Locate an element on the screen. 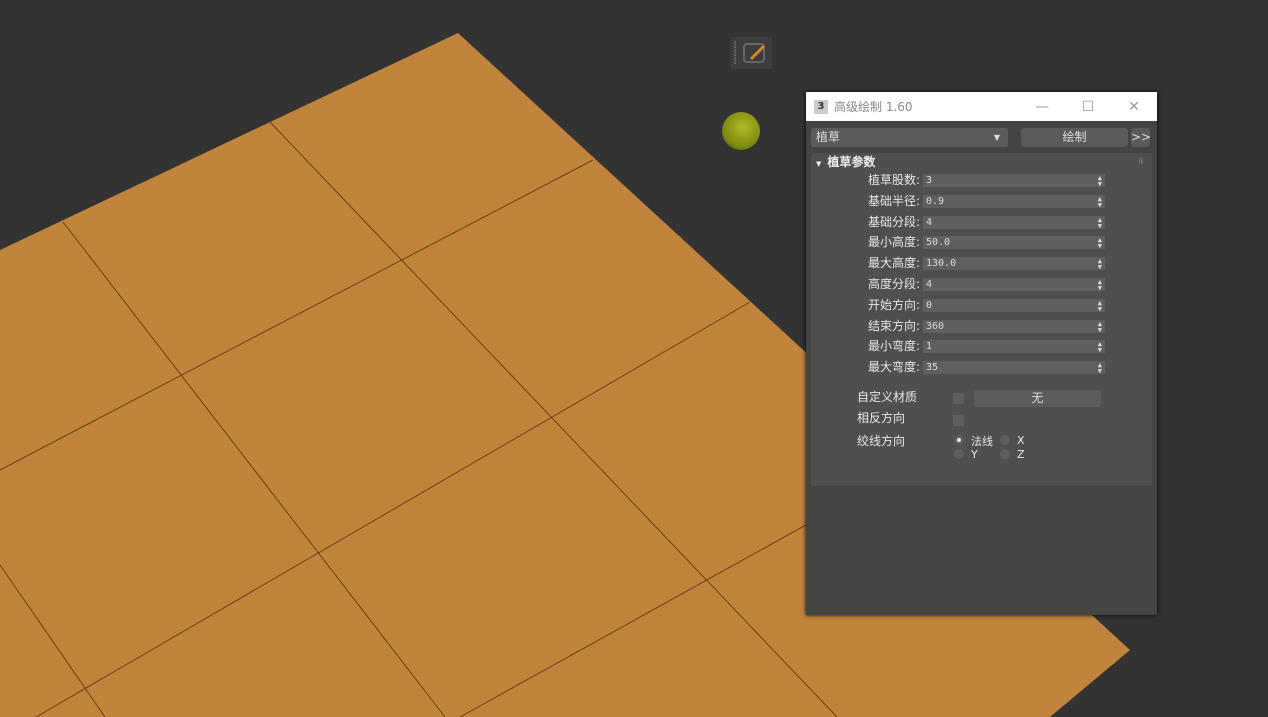  draw-button: 绘制 is located at coordinates (1074, 137).